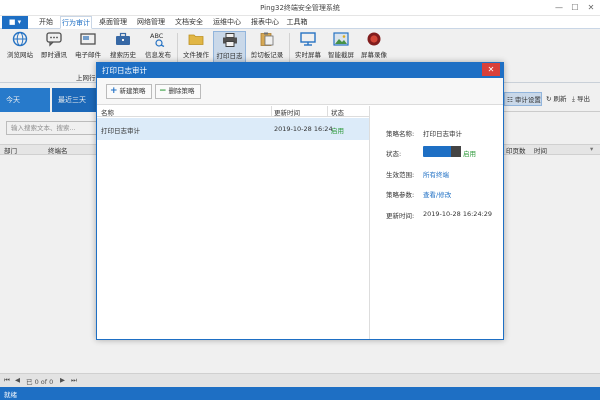 Image resolution: width=600 pixels, height=400 pixels. Describe the element at coordinates (300, 393) in the screenshot. I see `status-bar` at that location.